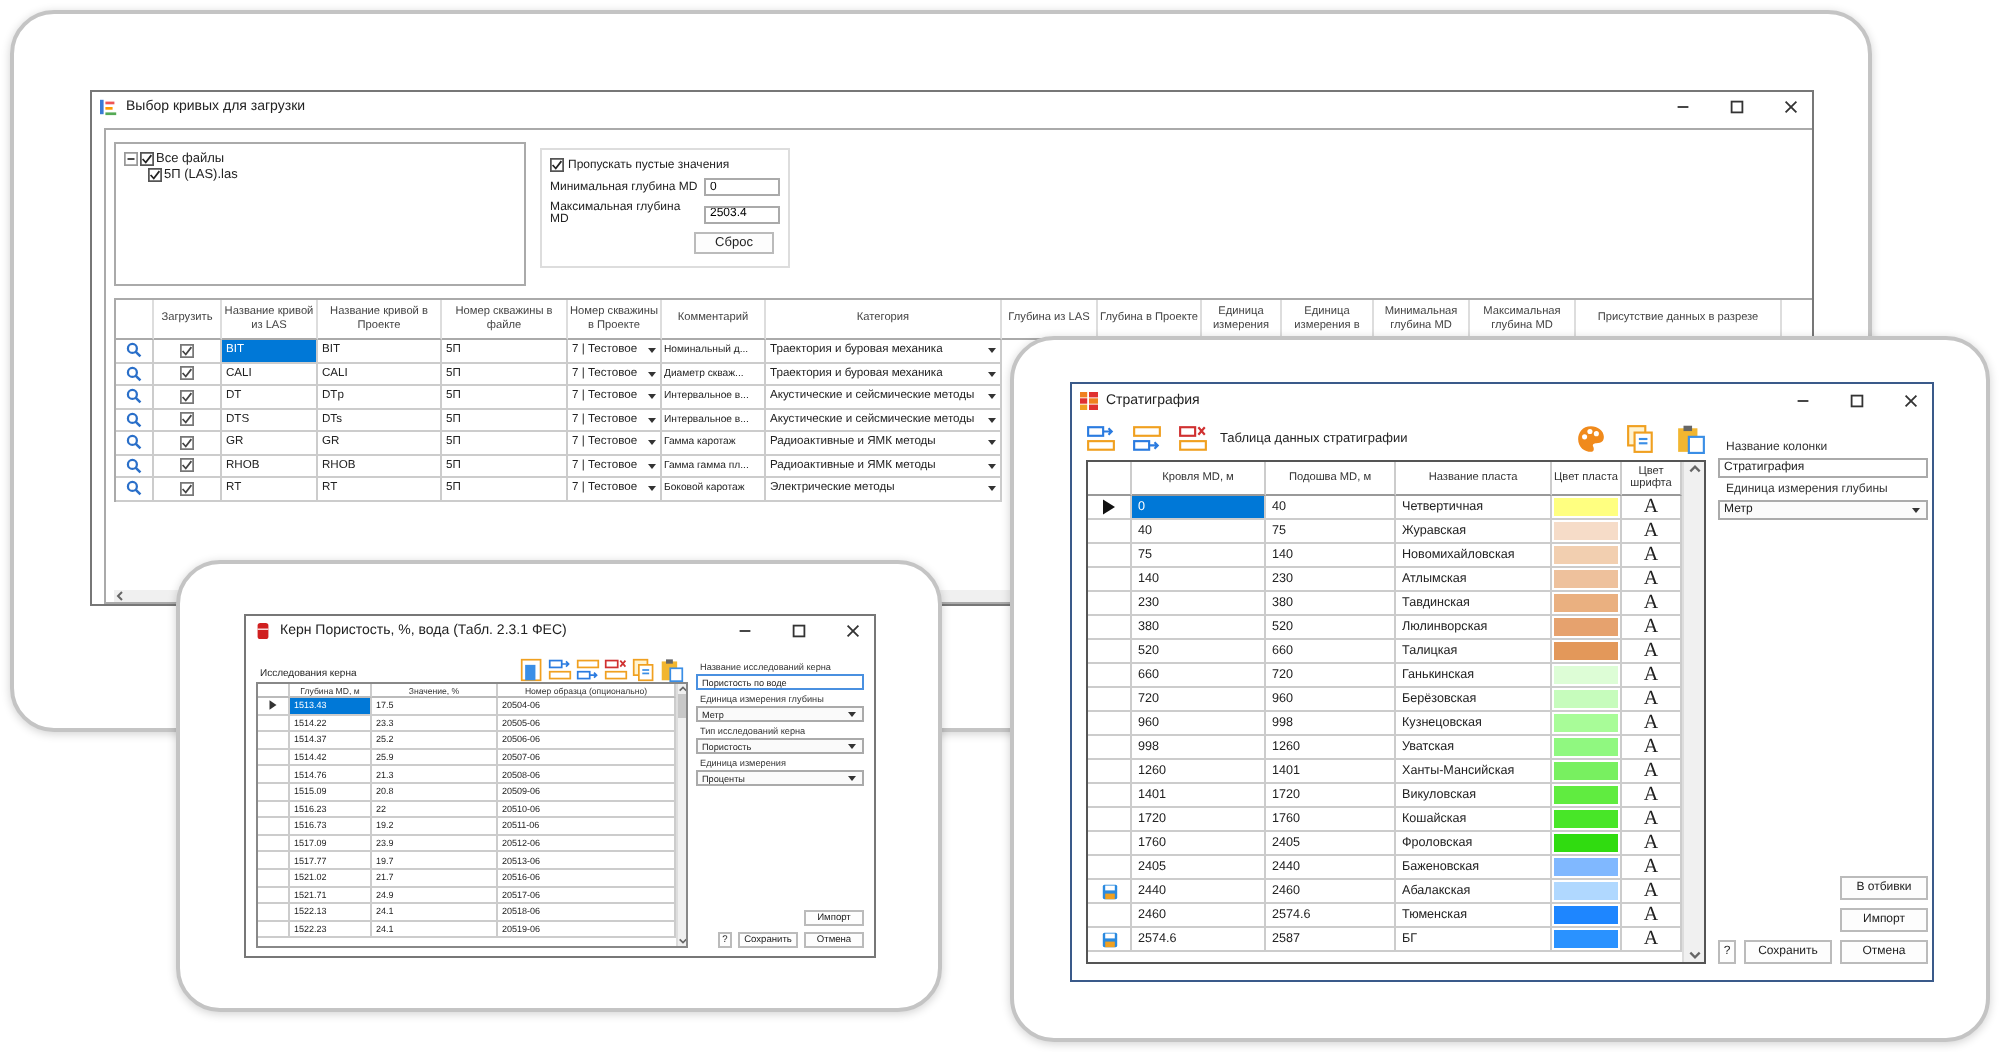 The image size is (2000, 1052). I want to click on table-icon, so click(532, 670).